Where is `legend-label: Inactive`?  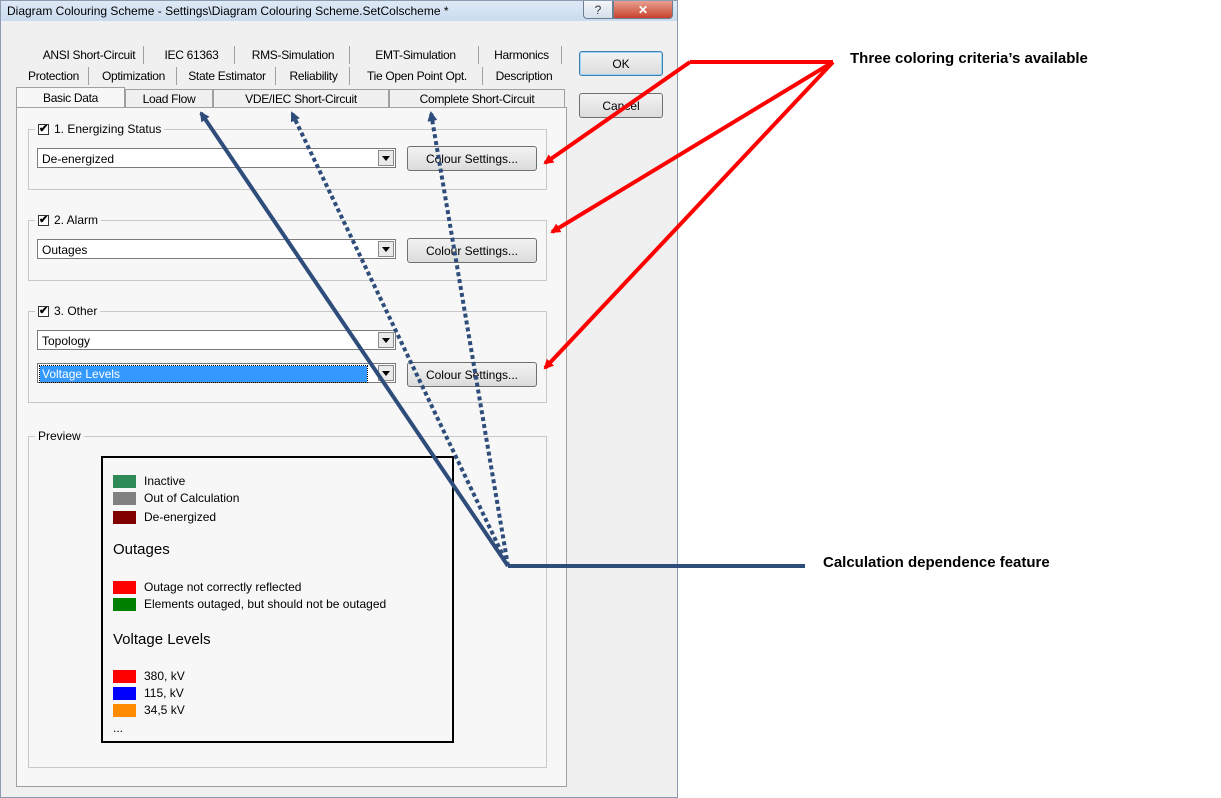 legend-label: Inactive is located at coordinates (165, 481).